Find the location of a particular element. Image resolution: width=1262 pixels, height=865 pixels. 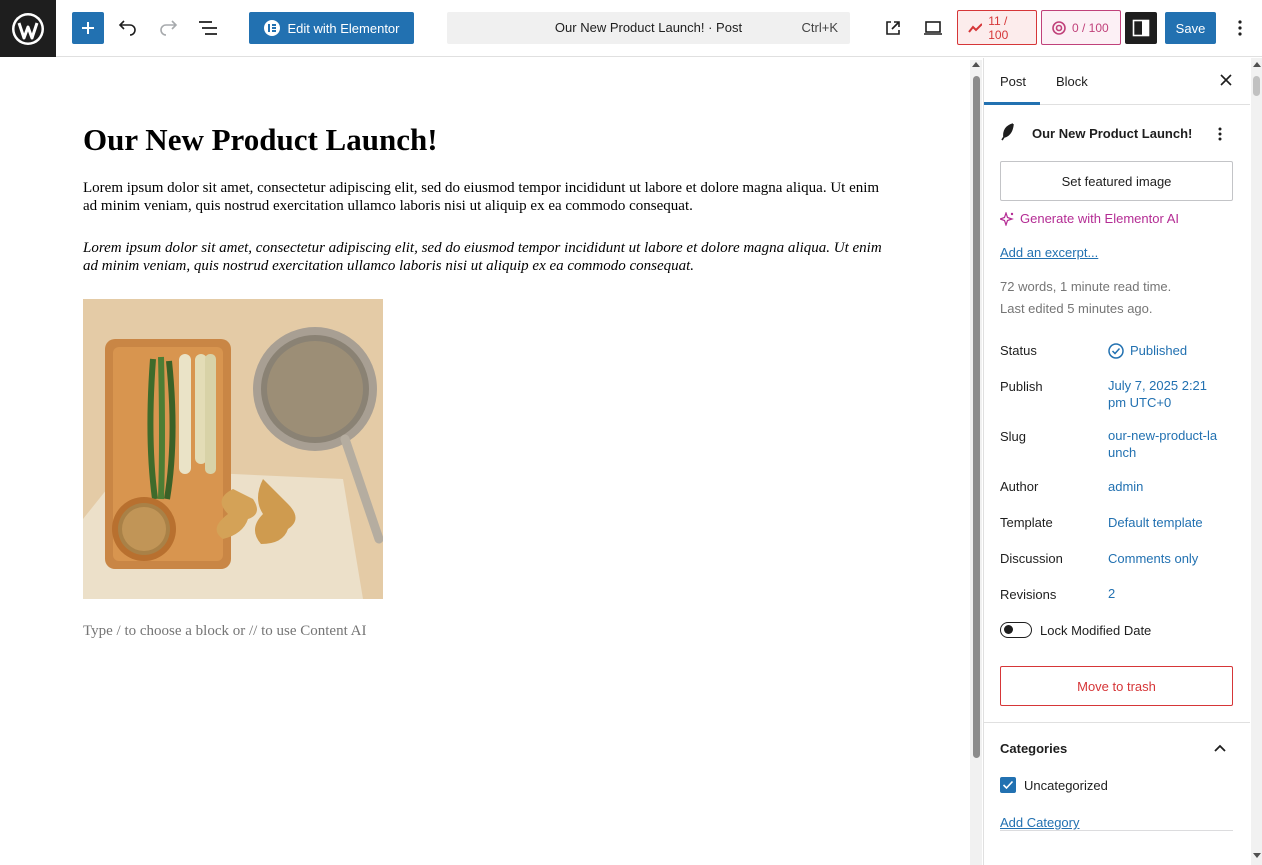

close-icon is located at coordinates (1226, 80).